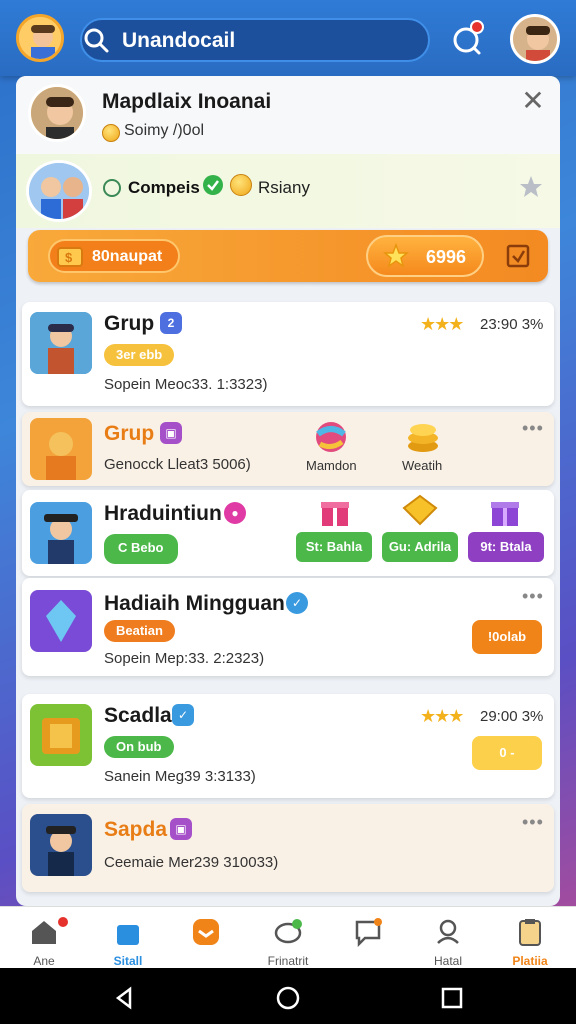 This screenshot has width=576, height=1024. I want to click on speech-bubble-icon, so click(368, 933).